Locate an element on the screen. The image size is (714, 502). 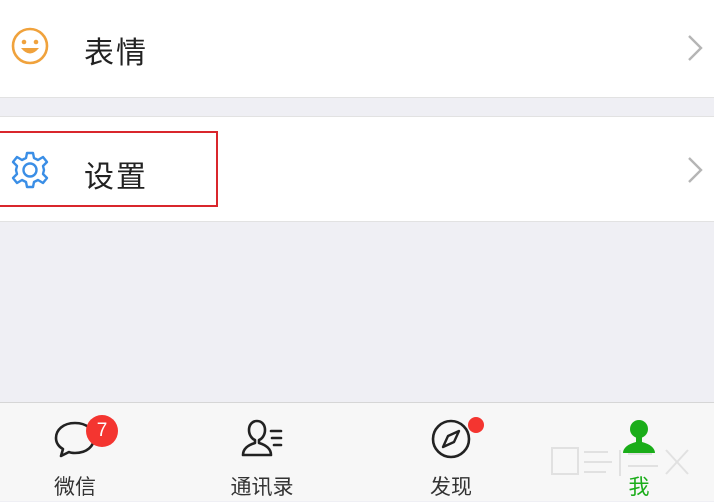
tab-label: 我 is located at coordinates (639, 487).